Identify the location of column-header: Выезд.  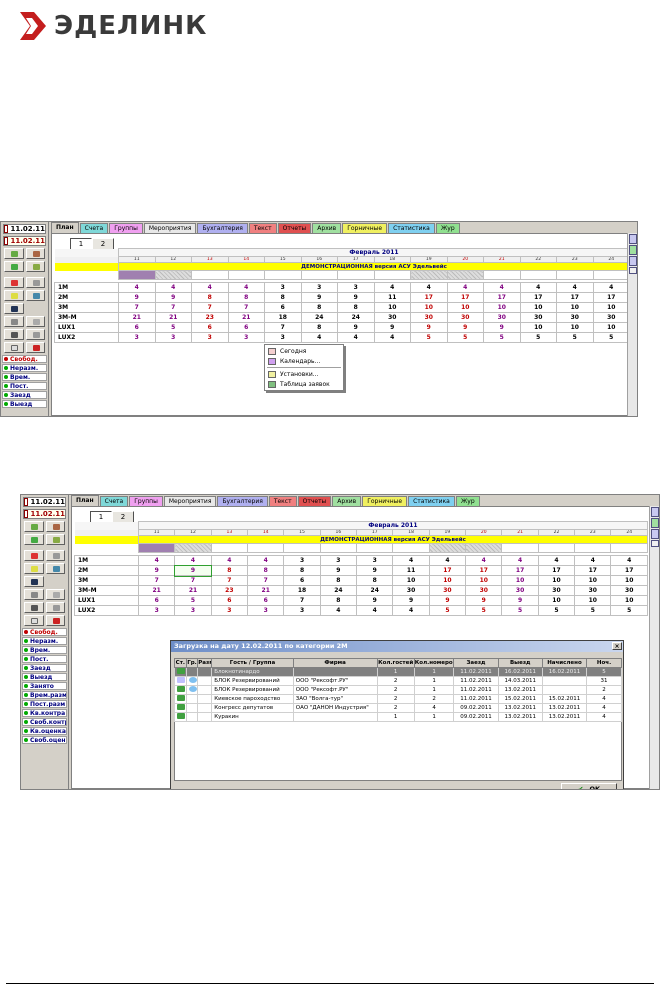
(520, 663).